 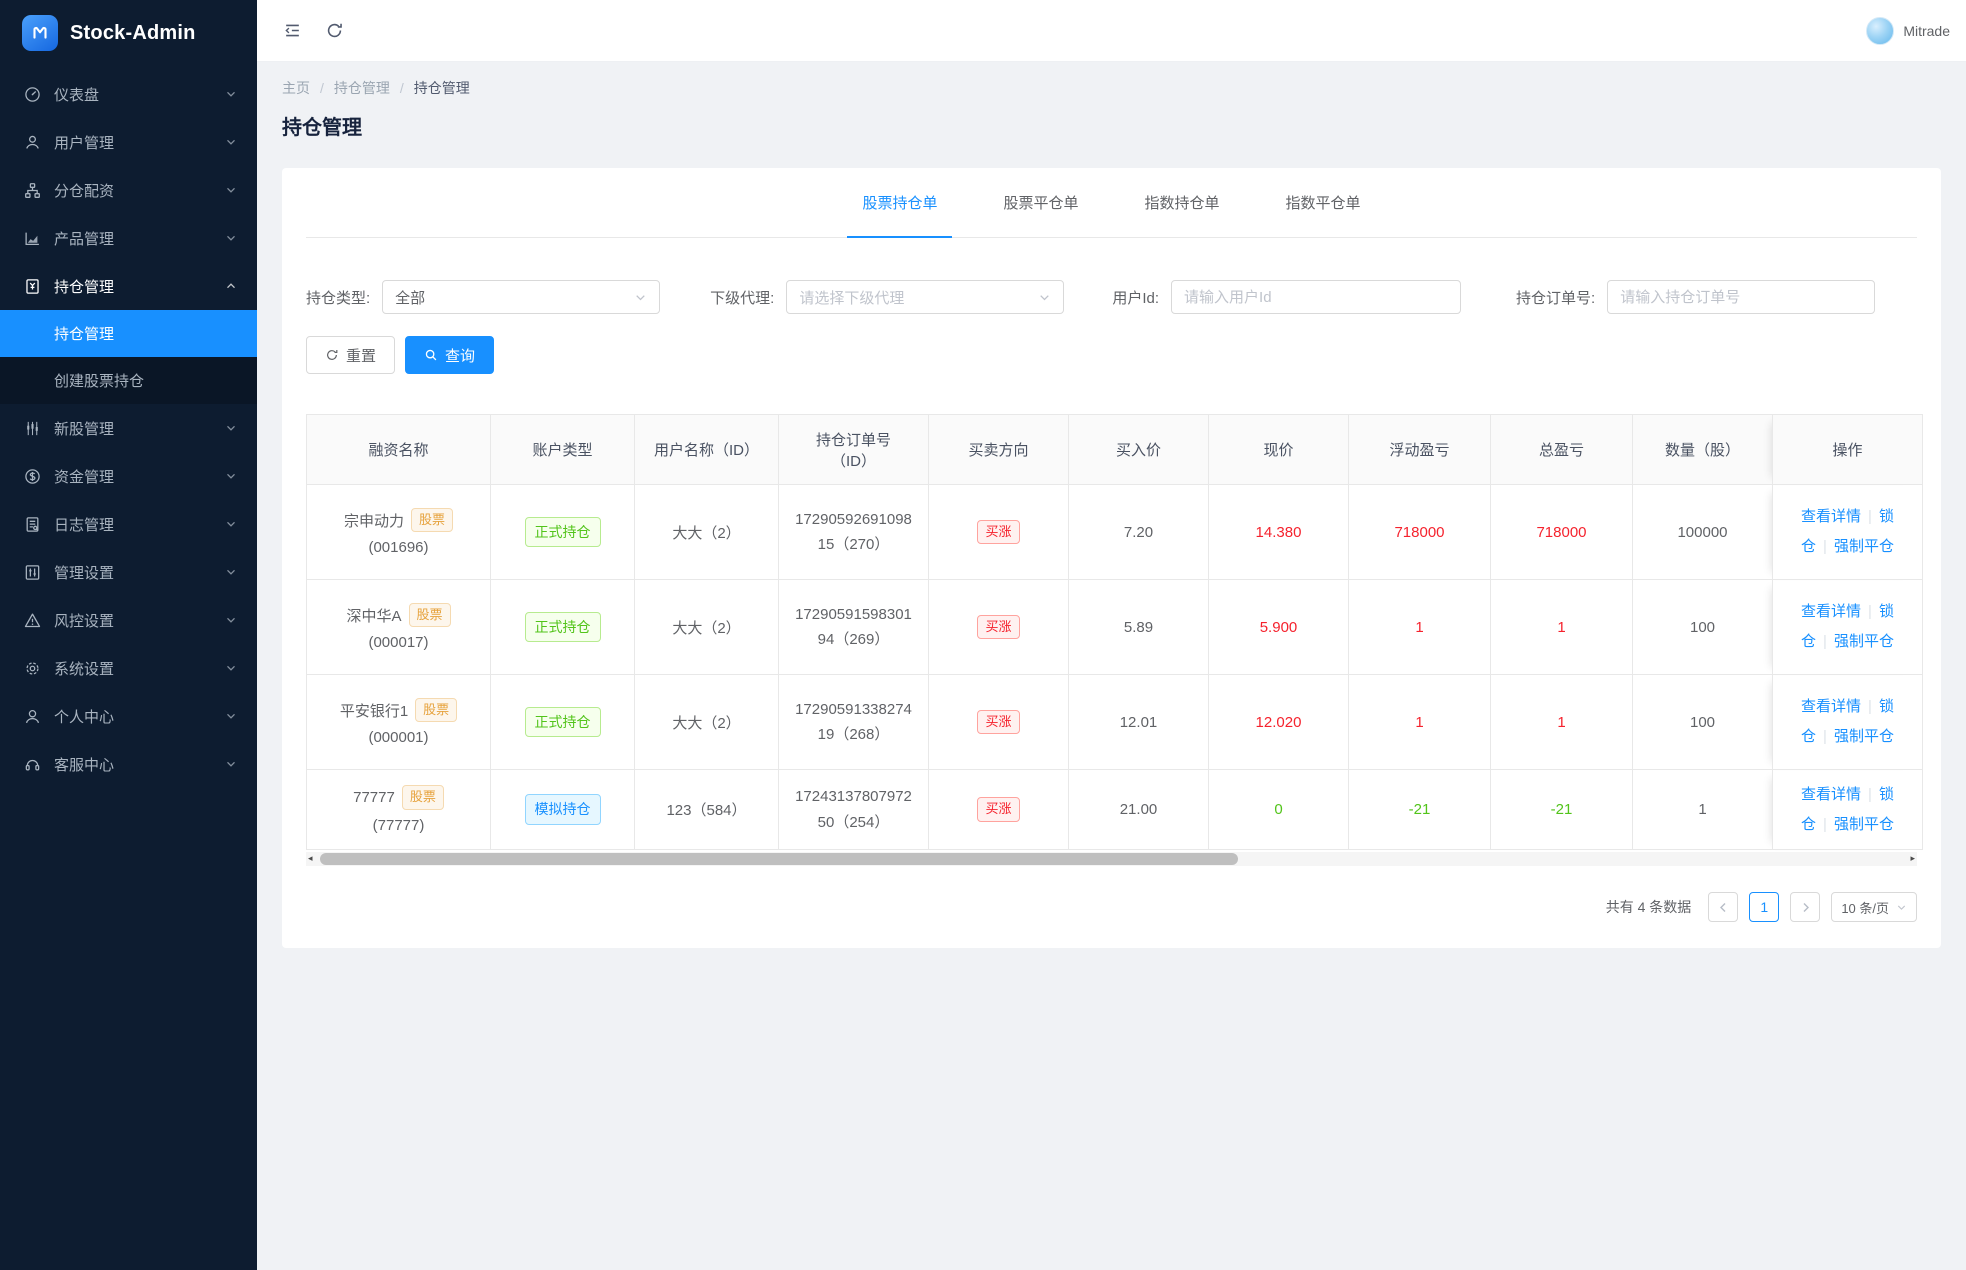 I want to click on stock-code: (000001), so click(x=398, y=738).